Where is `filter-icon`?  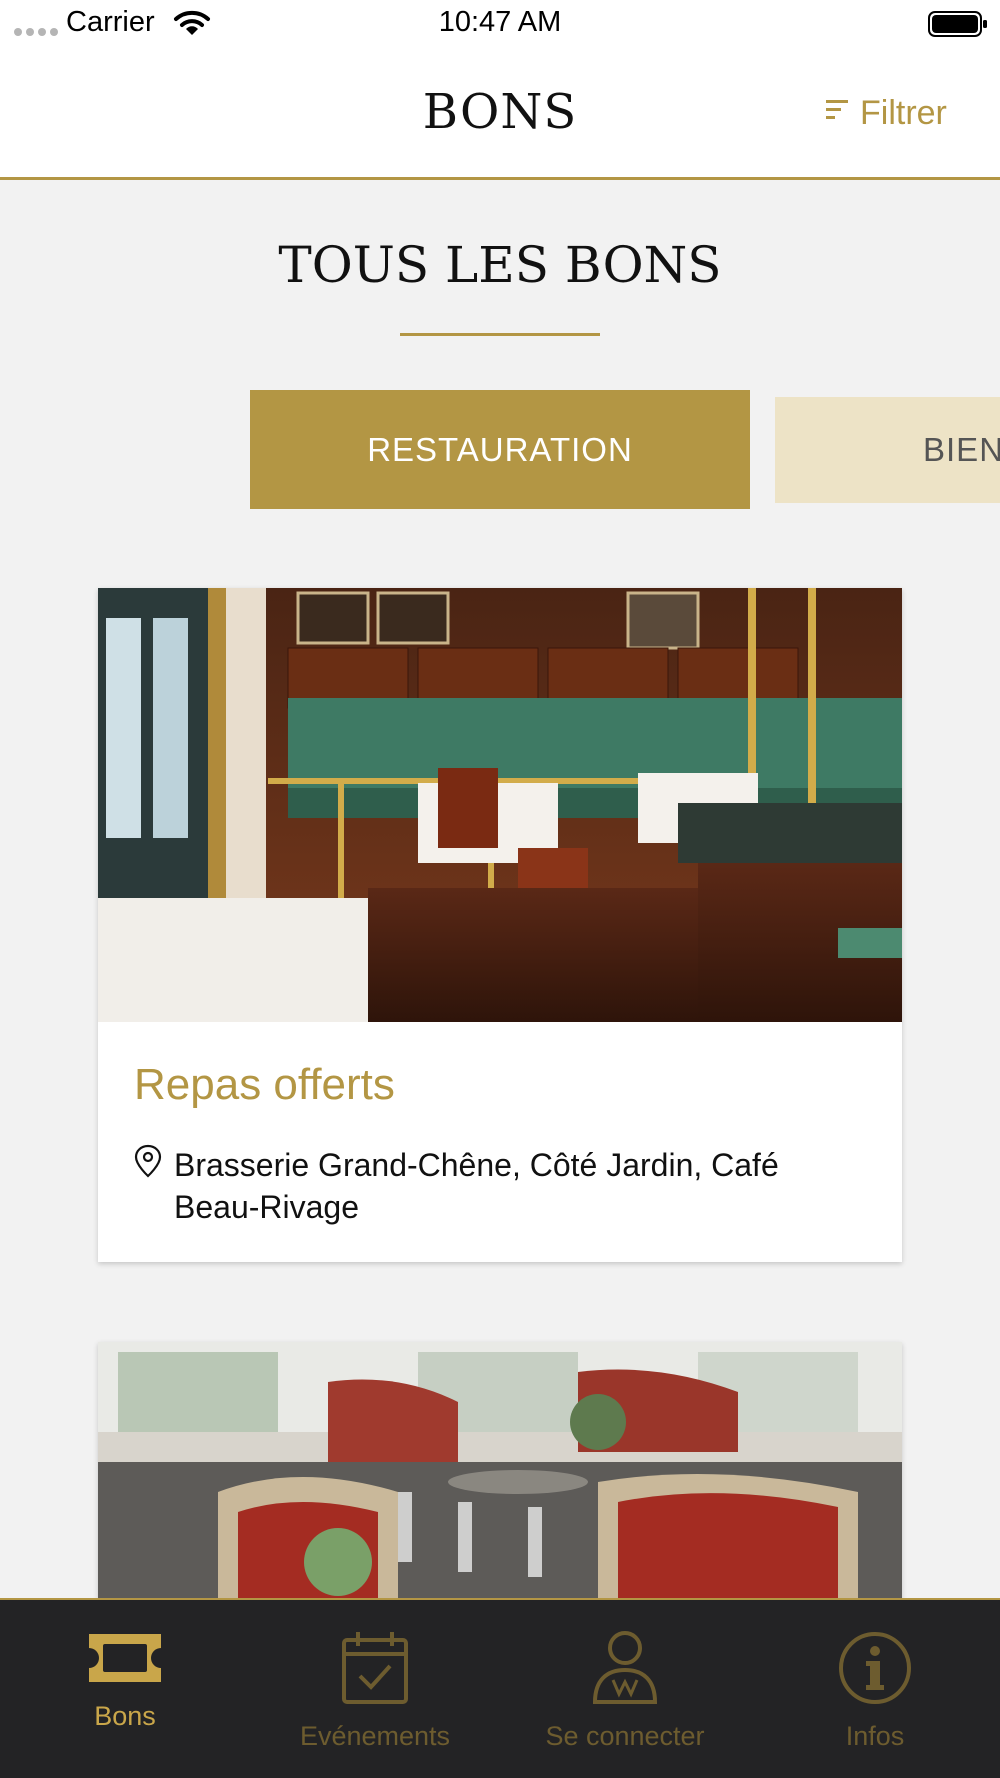 filter-icon is located at coordinates (837, 113).